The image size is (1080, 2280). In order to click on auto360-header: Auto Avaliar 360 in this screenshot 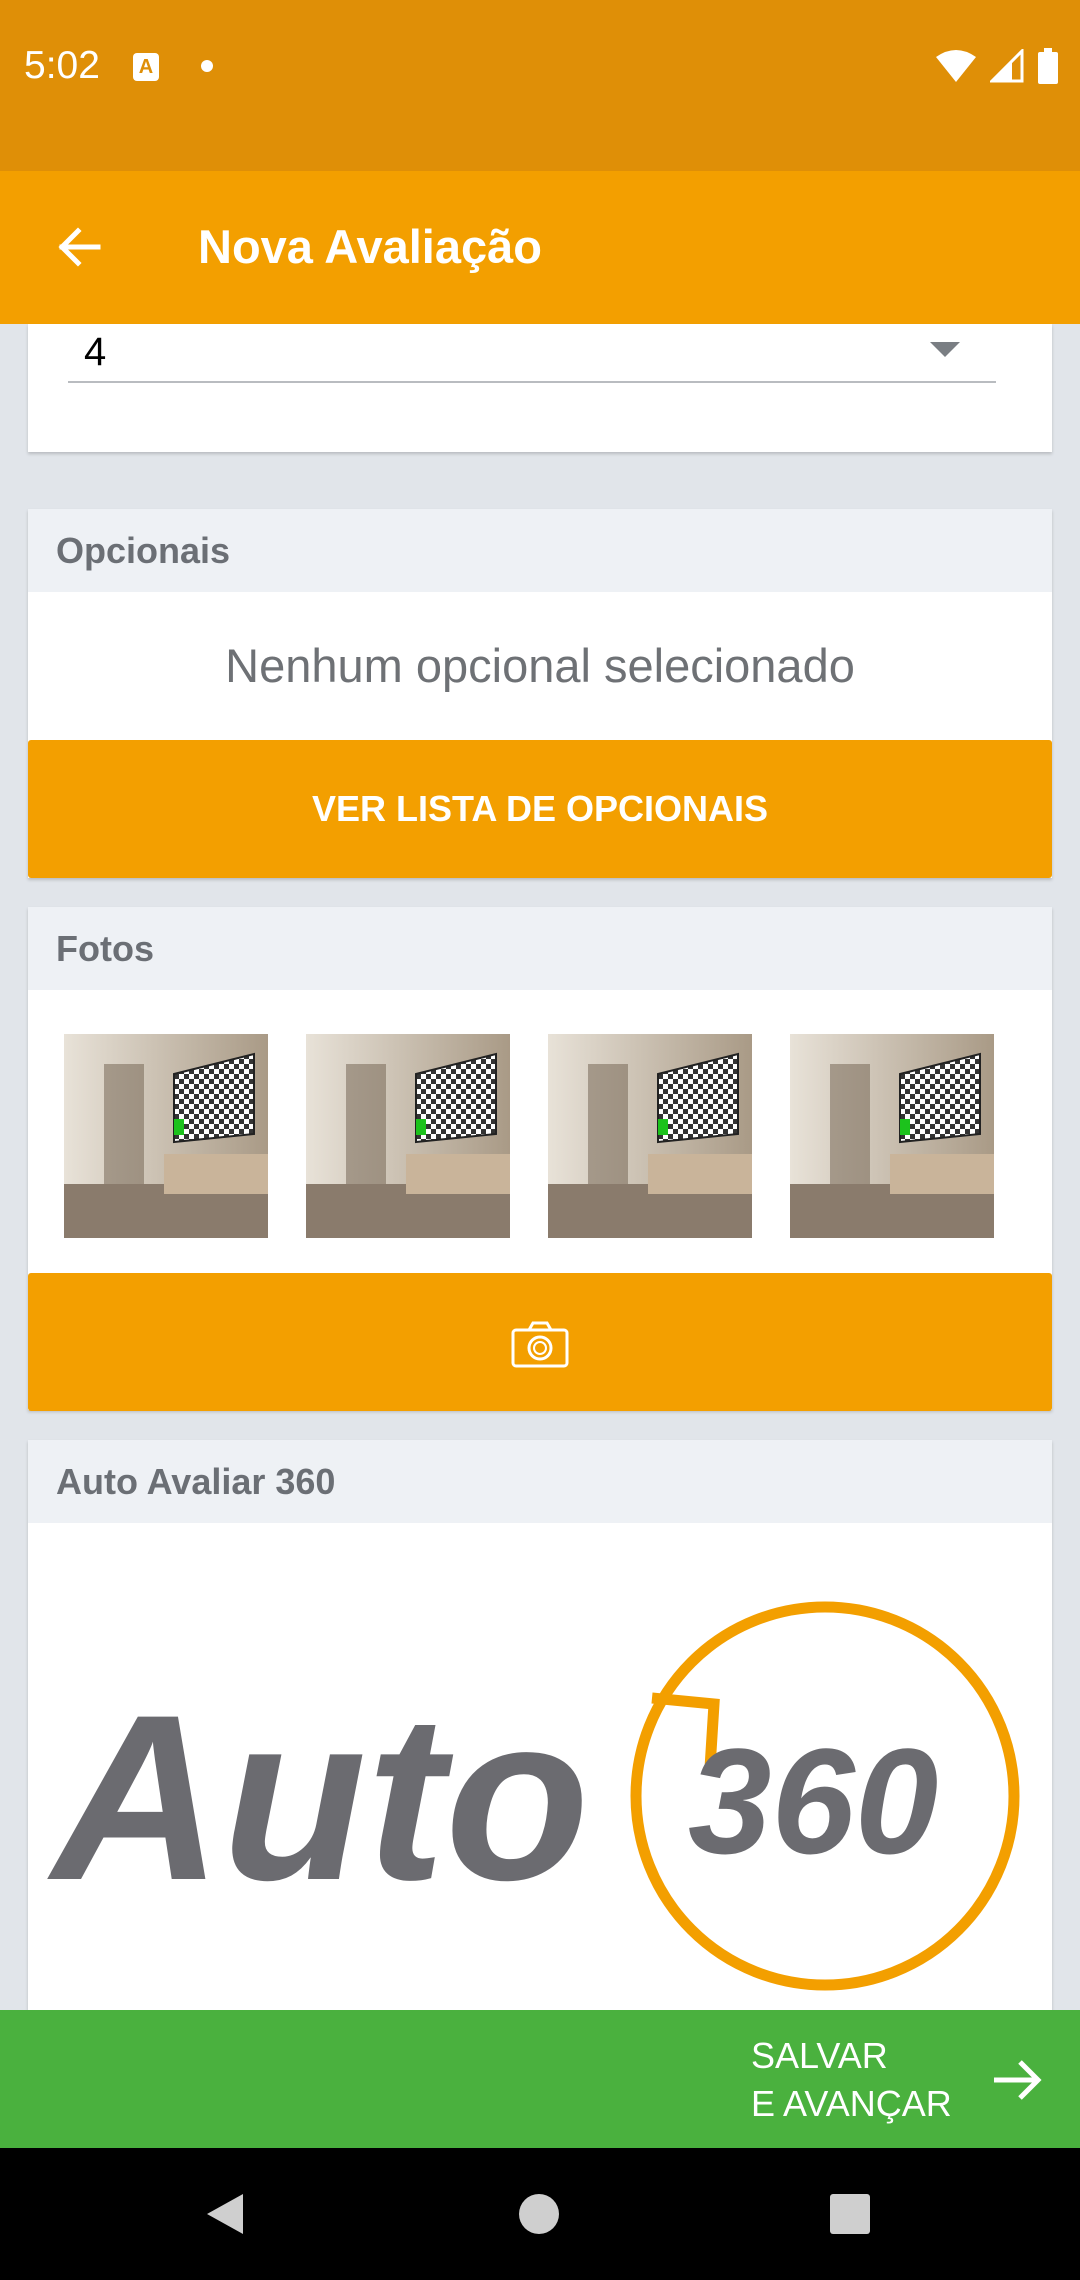, I will do `click(540, 1481)`.